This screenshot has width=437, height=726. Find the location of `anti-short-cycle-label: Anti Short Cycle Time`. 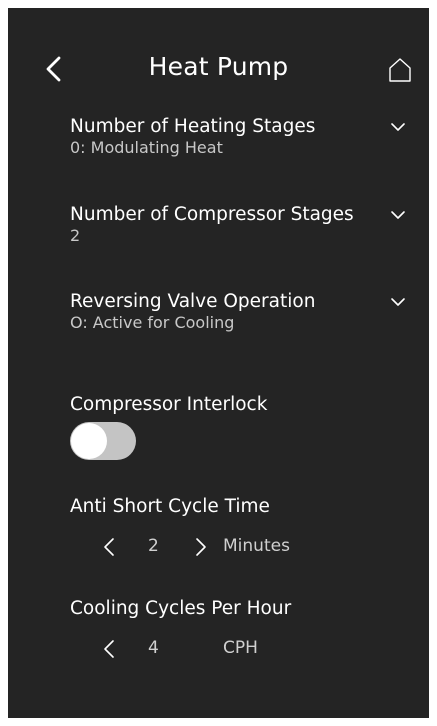

anti-short-cycle-label: Anti Short Cycle Time is located at coordinates (170, 506).